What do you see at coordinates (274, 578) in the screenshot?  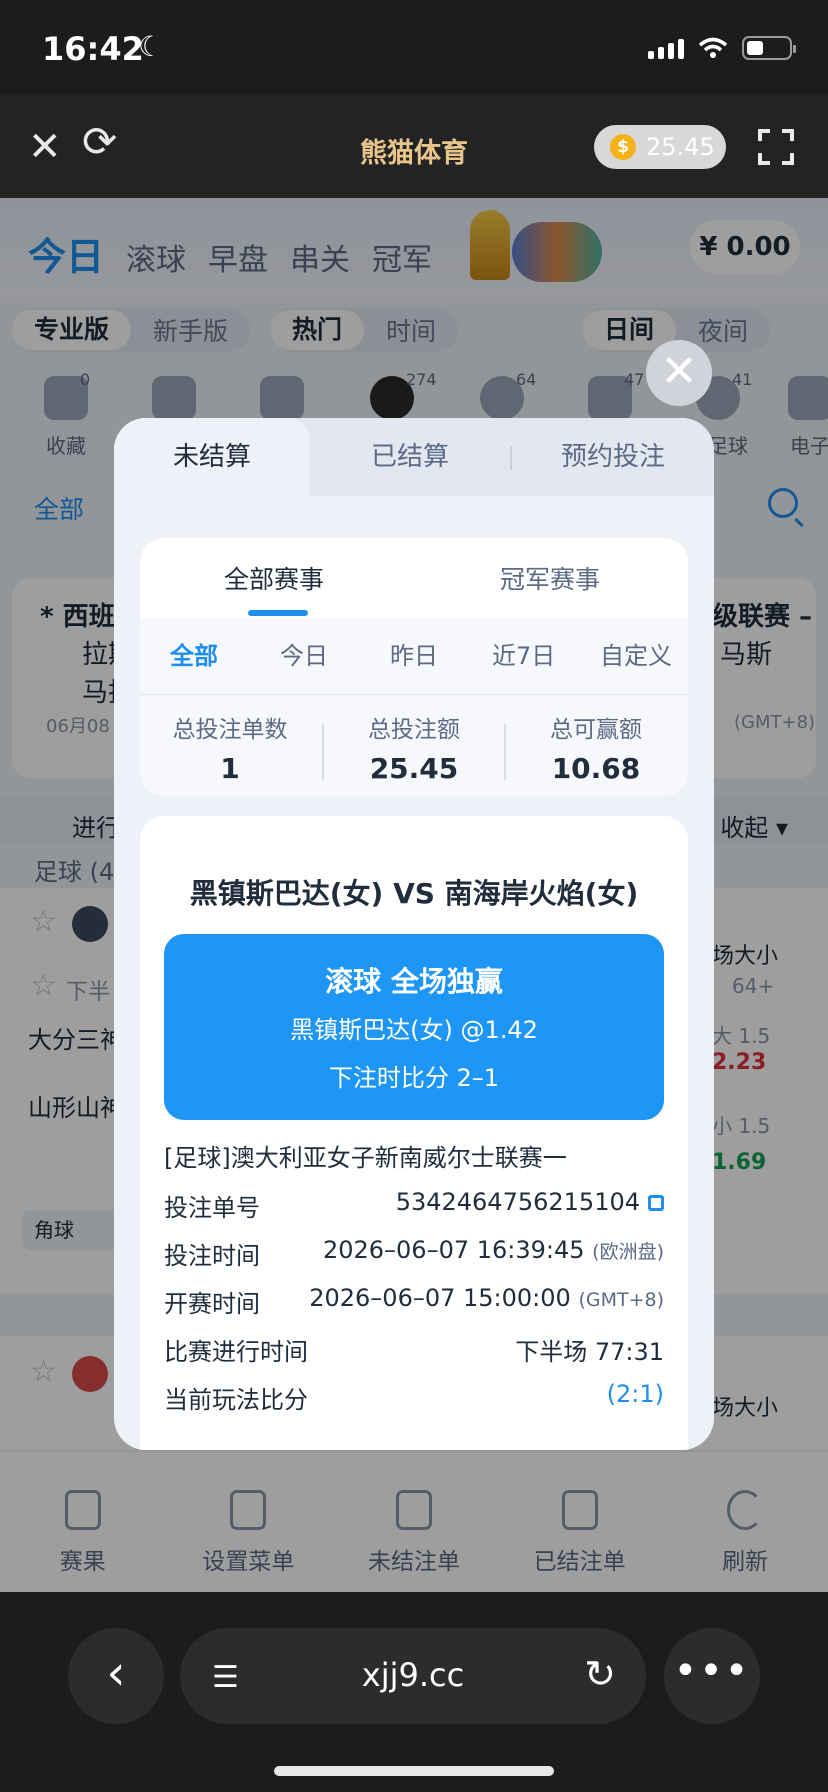 I see `tab-all-events: 全部赛事` at bounding box center [274, 578].